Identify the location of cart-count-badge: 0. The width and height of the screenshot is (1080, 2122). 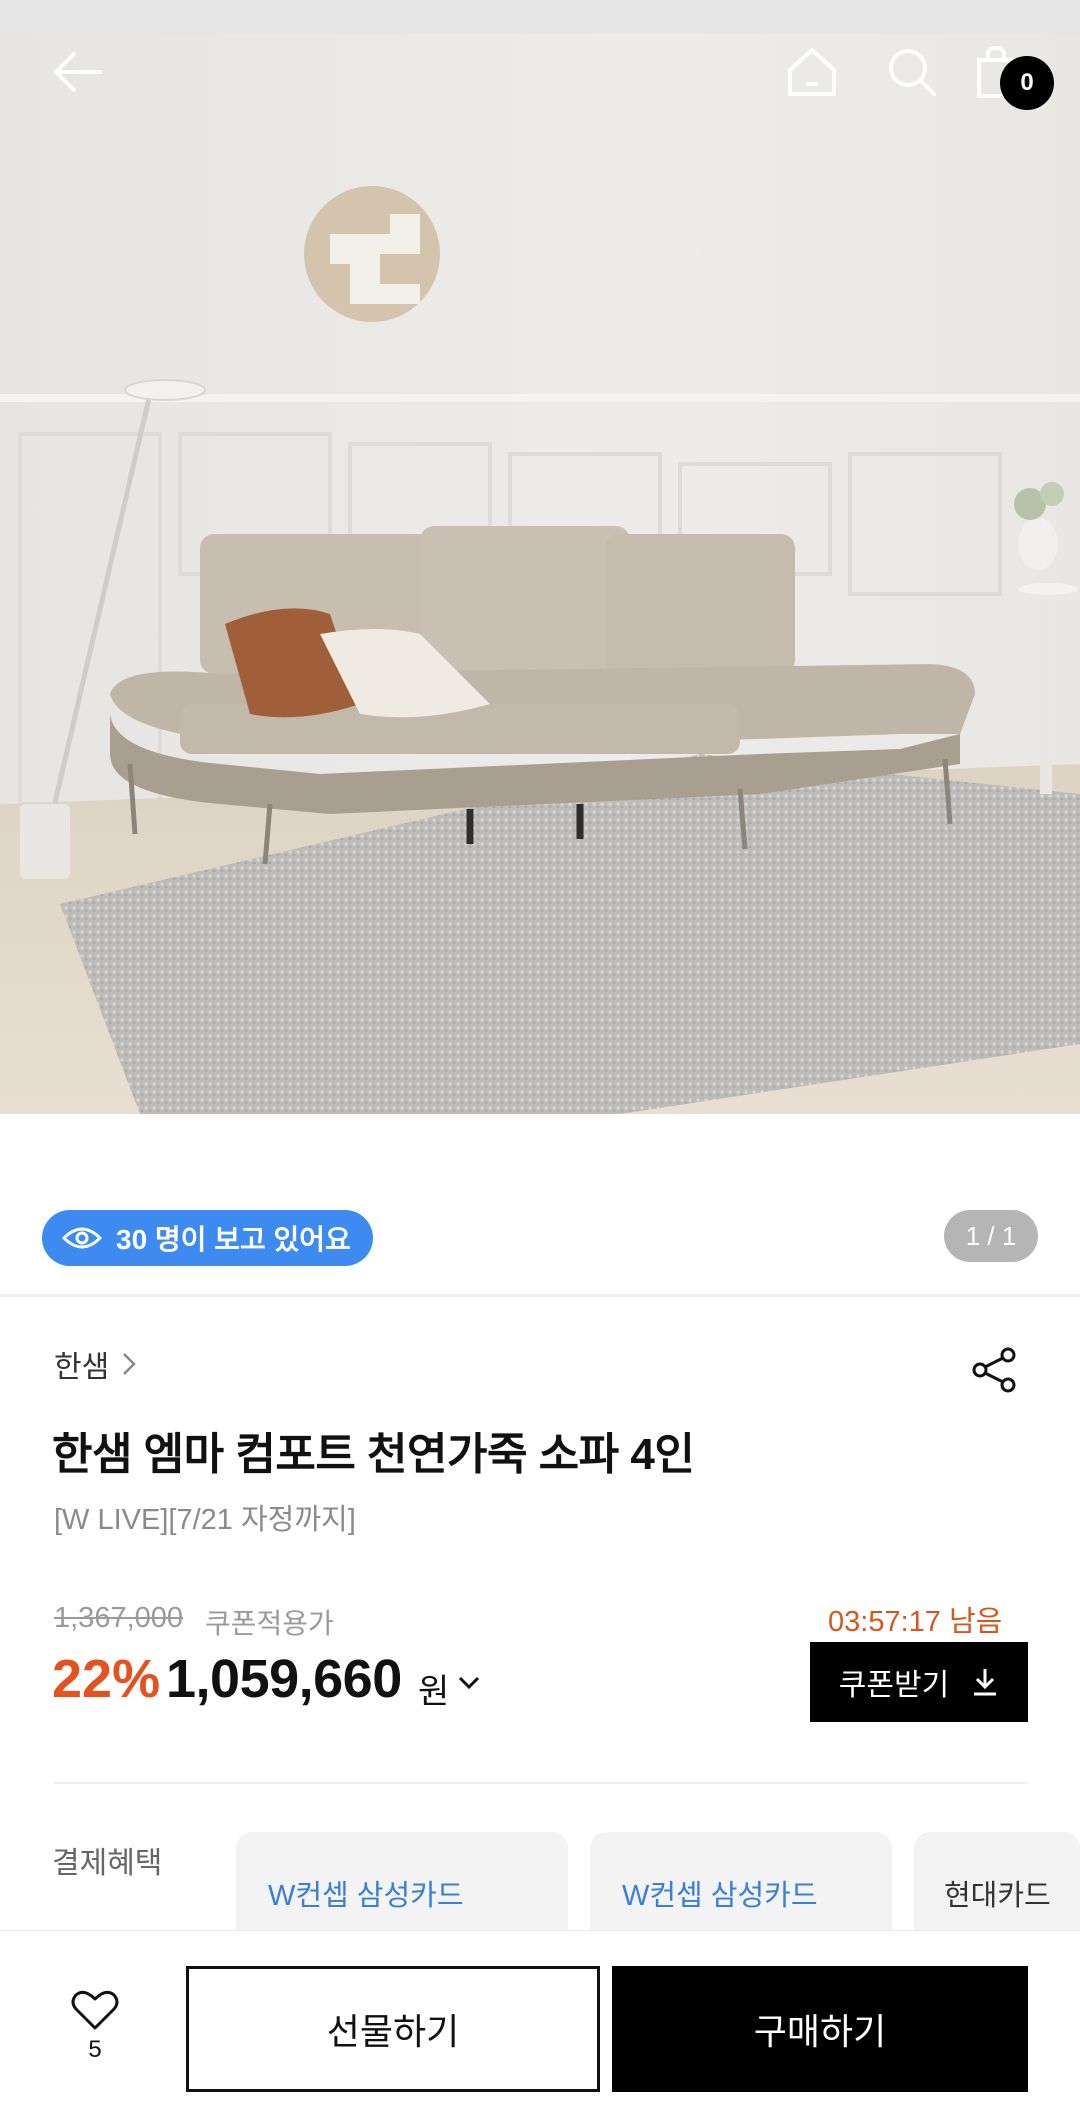
(1027, 83).